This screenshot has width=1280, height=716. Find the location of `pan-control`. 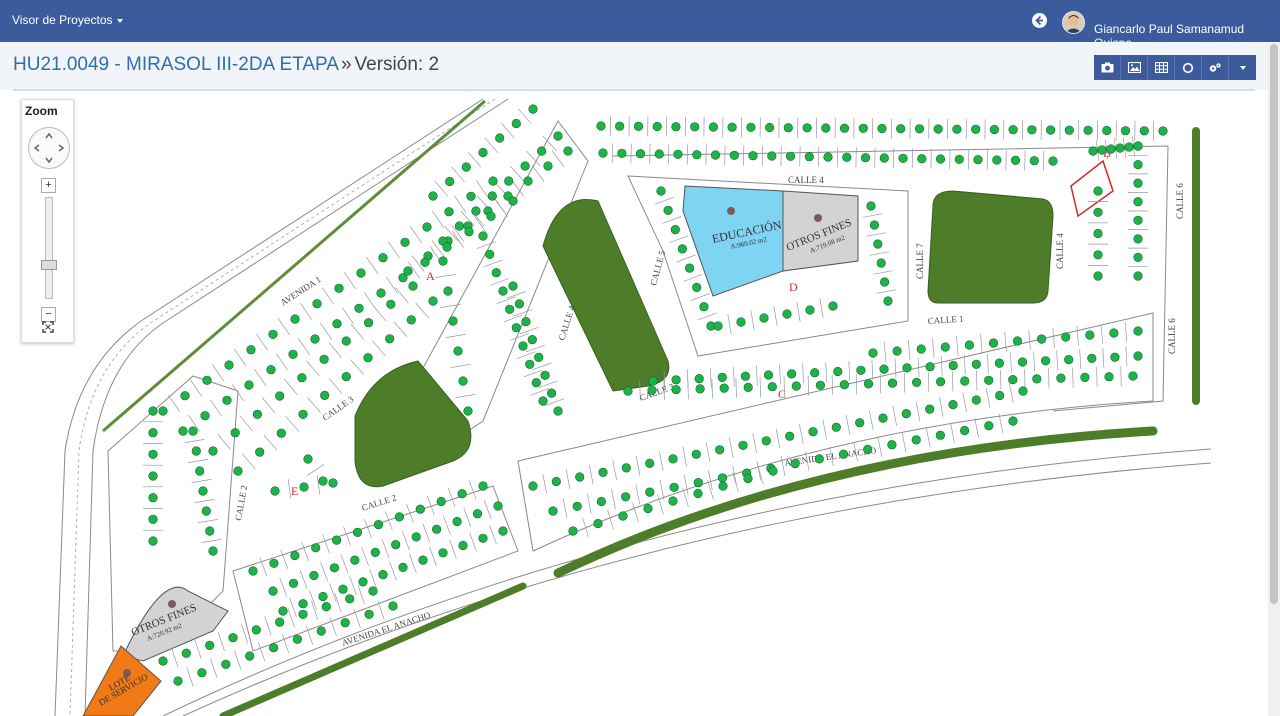

pan-control is located at coordinates (49, 148).